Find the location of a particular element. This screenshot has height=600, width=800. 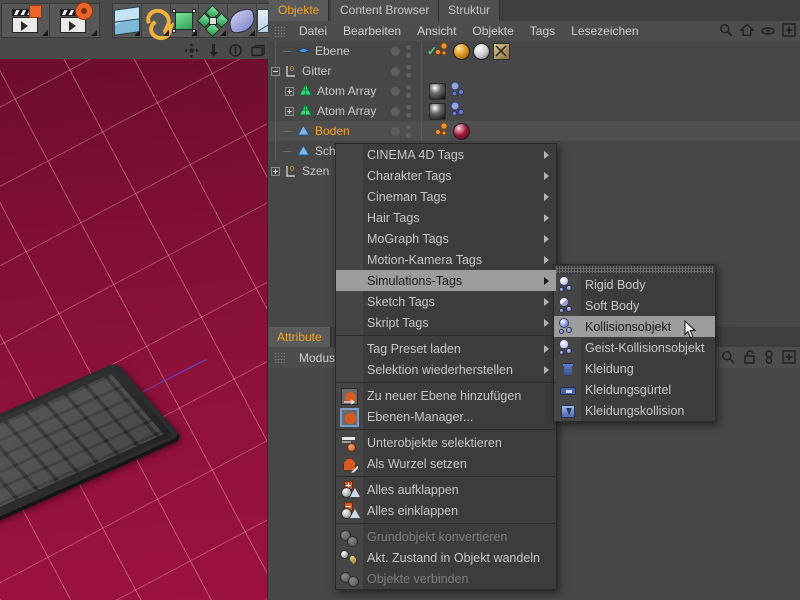

menu-ansicht: Ansicht is located at coordinates (436, 31).